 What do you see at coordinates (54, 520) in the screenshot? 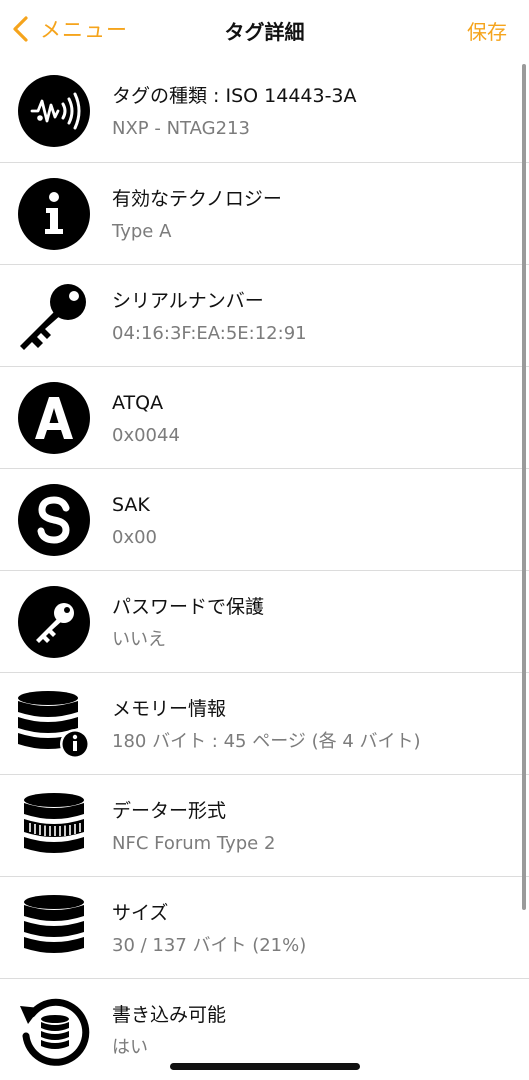
I see `letter-s-icon` at bounding box center [54, 520].